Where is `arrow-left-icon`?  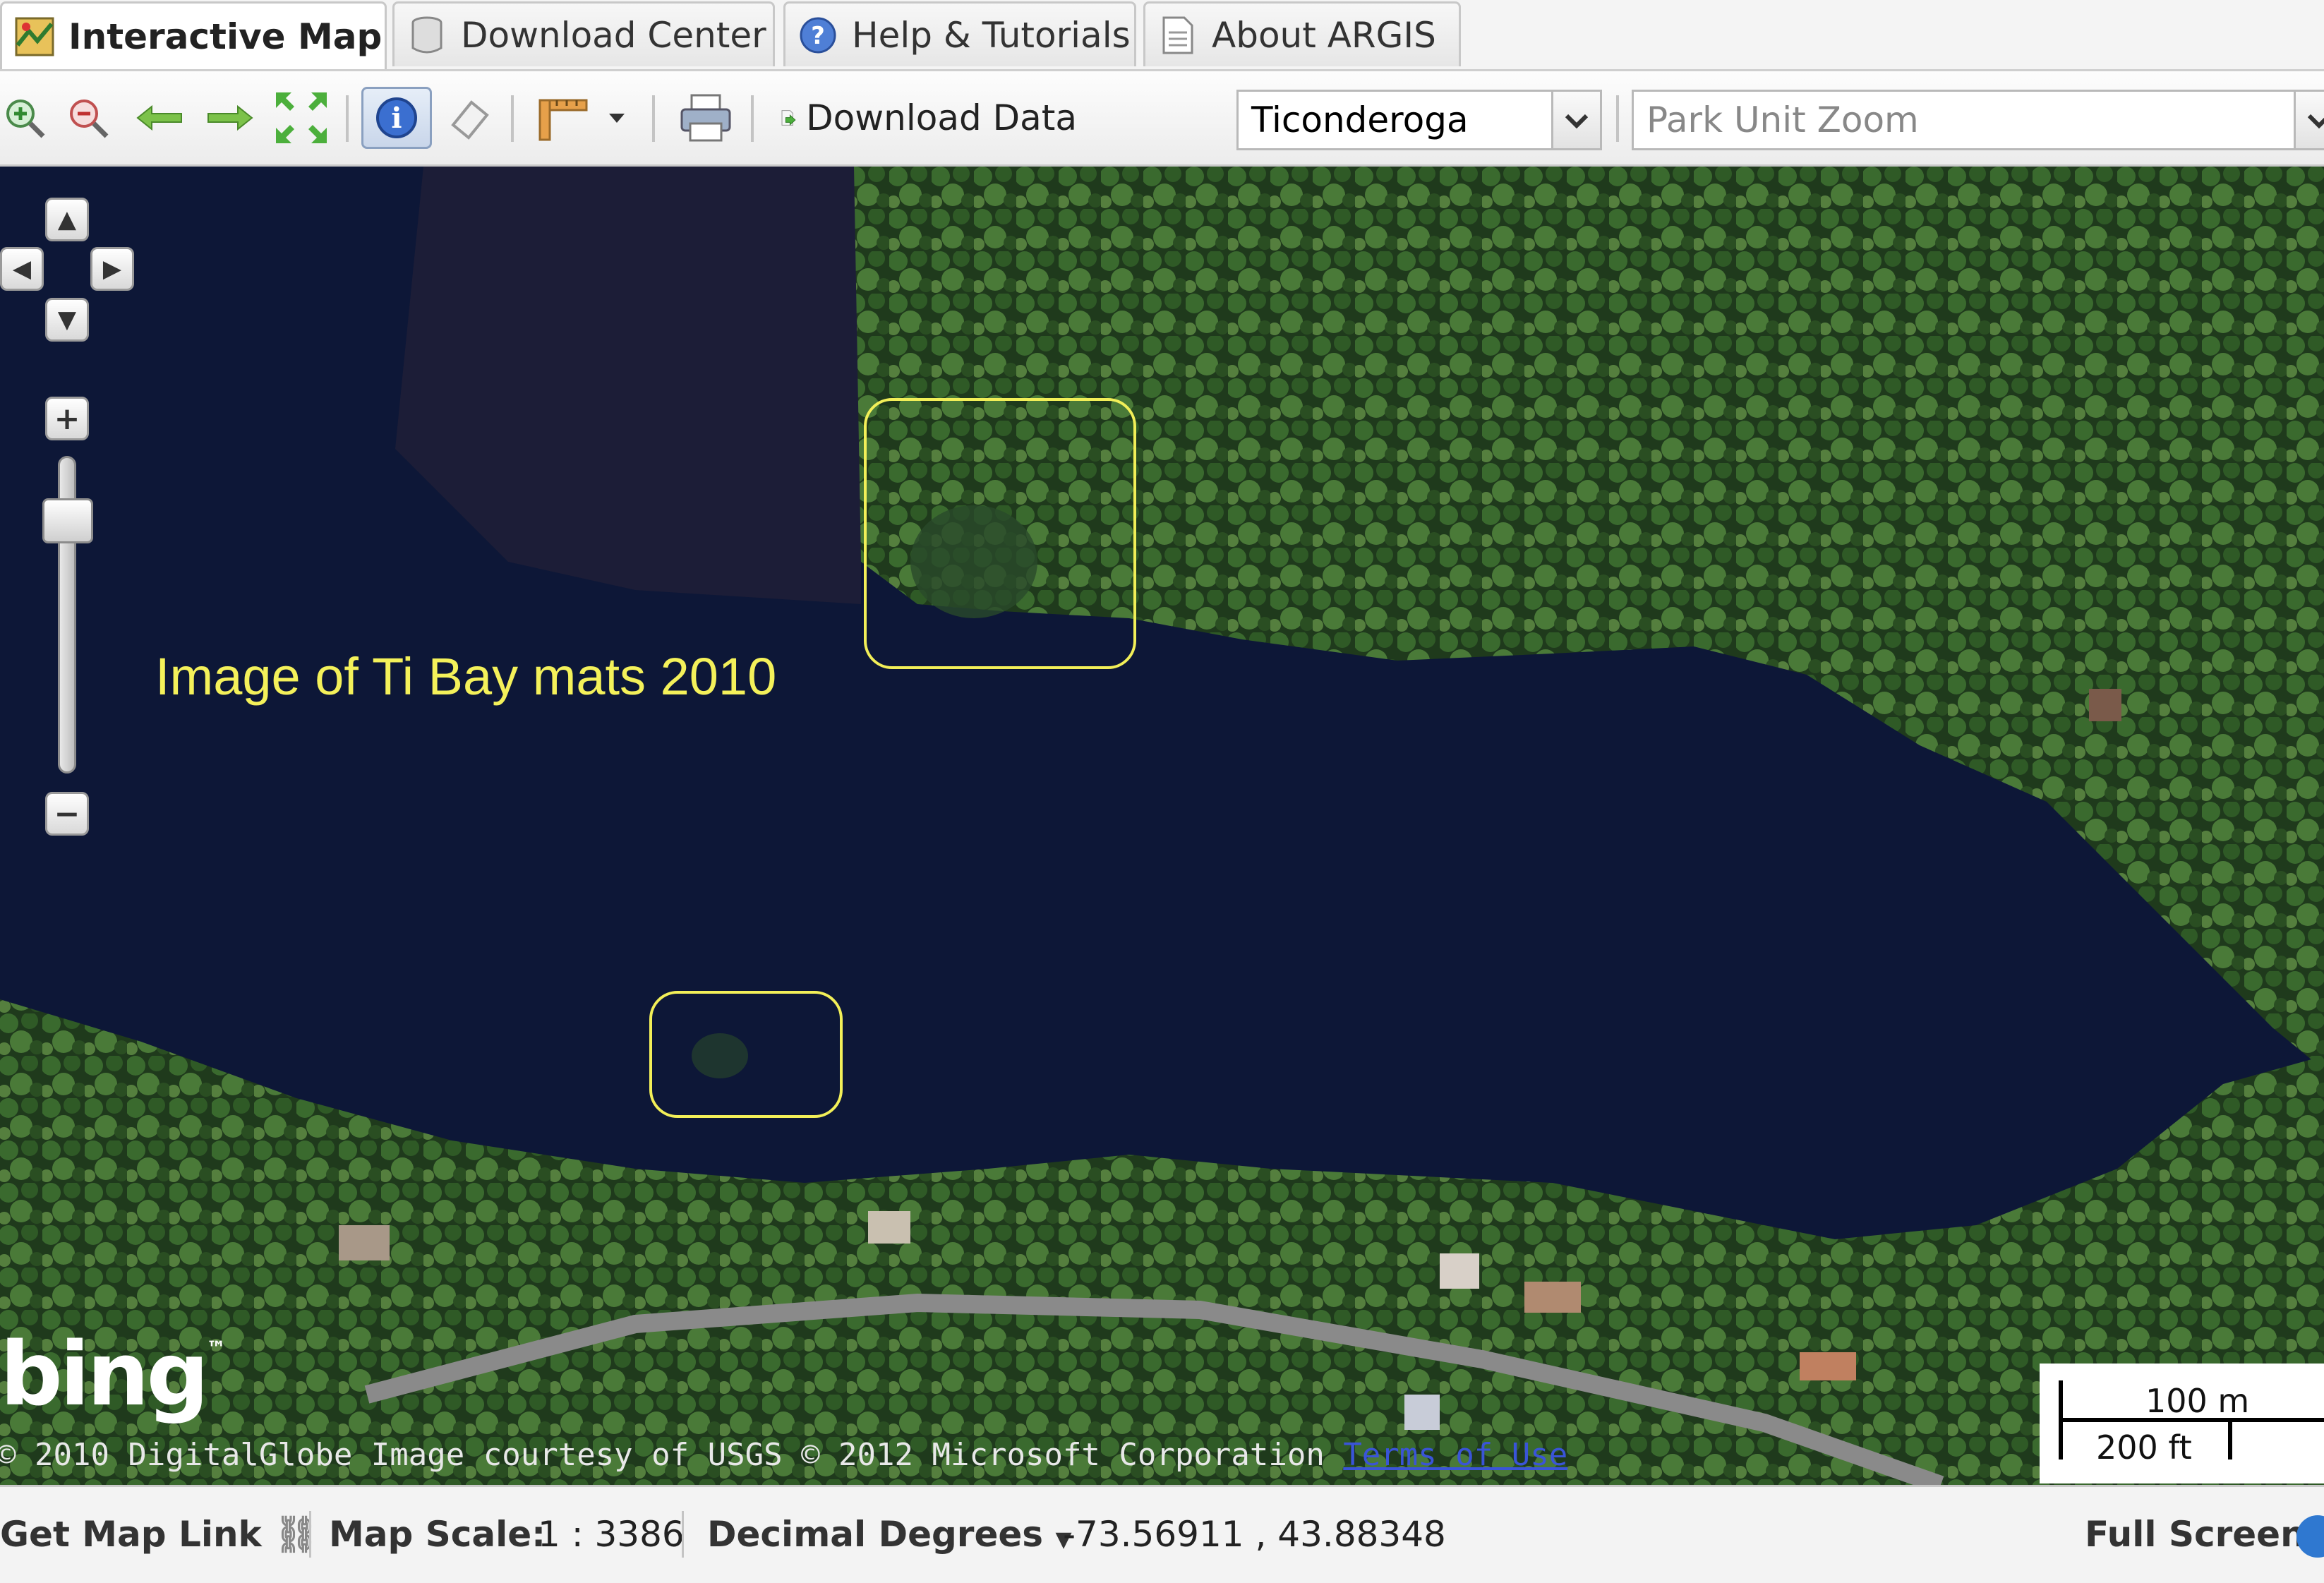
arrow-left-icon is located at coordinates (159, 117).